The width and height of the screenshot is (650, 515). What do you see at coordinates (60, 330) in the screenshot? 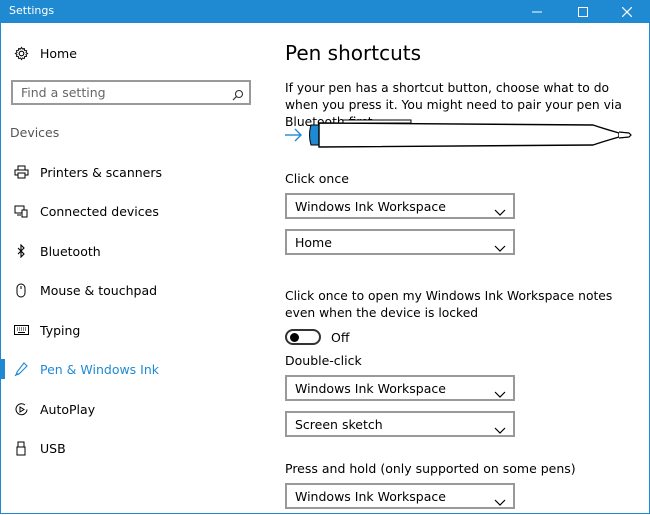
I see `sidebar-item-label: Typing` at bounding box center [60, 330].